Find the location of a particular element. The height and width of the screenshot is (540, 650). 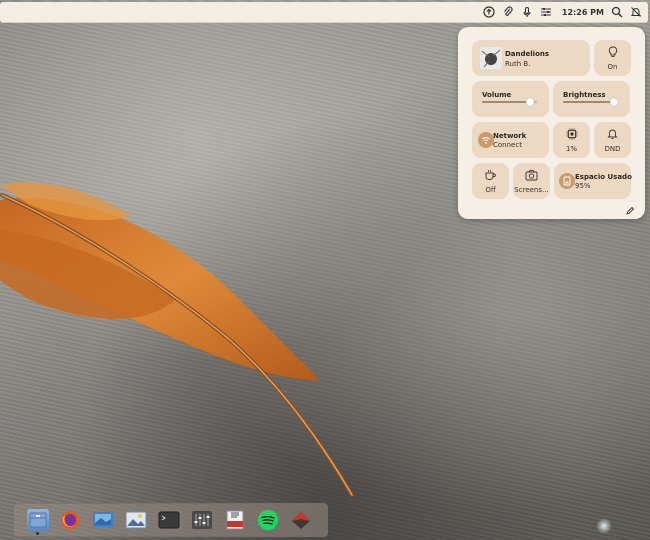

inkscape-icon is located at coordinates (301, 520).